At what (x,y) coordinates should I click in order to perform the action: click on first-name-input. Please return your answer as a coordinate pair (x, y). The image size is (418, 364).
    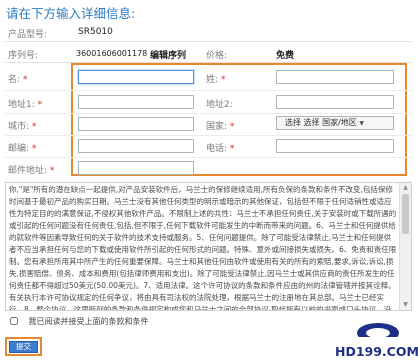
    Looking at the image, I should click on (136, 77).